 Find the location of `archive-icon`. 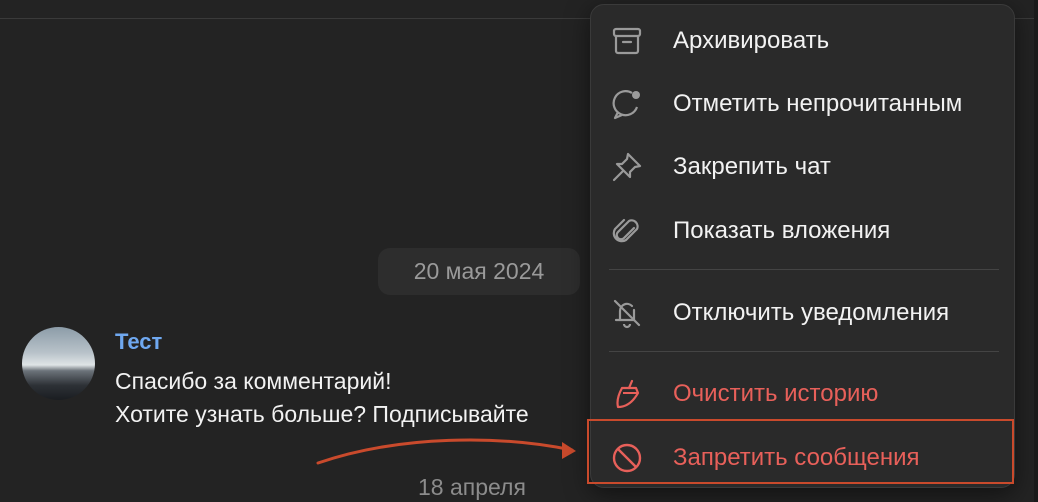

archive-icon is located at coordinates (627, 41).